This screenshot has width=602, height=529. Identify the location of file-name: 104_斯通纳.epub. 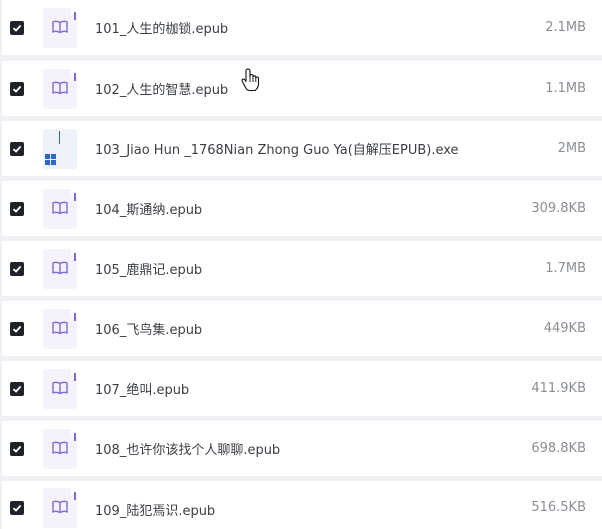
(148, 208).